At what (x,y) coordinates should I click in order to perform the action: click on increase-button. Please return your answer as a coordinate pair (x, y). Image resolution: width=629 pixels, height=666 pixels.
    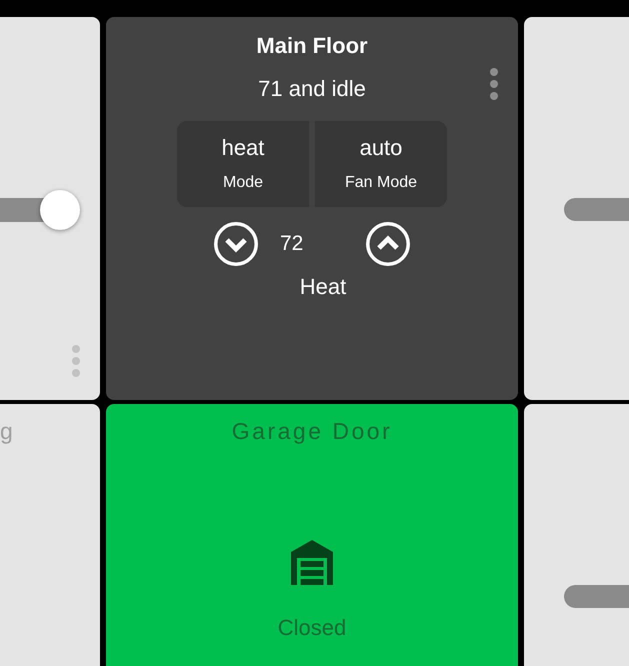
    Looking at the image, I should click on (388, 244).